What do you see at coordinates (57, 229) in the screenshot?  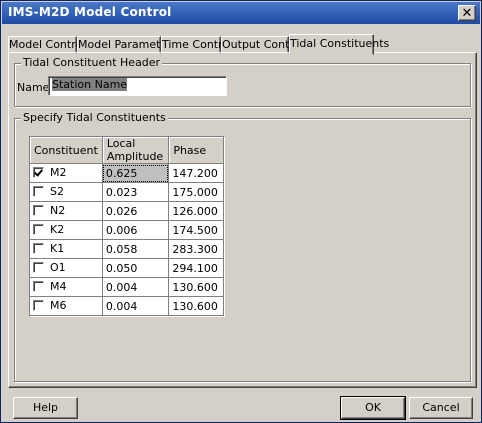 I see `constituent-name: K2` at bounding box center [57, 229].